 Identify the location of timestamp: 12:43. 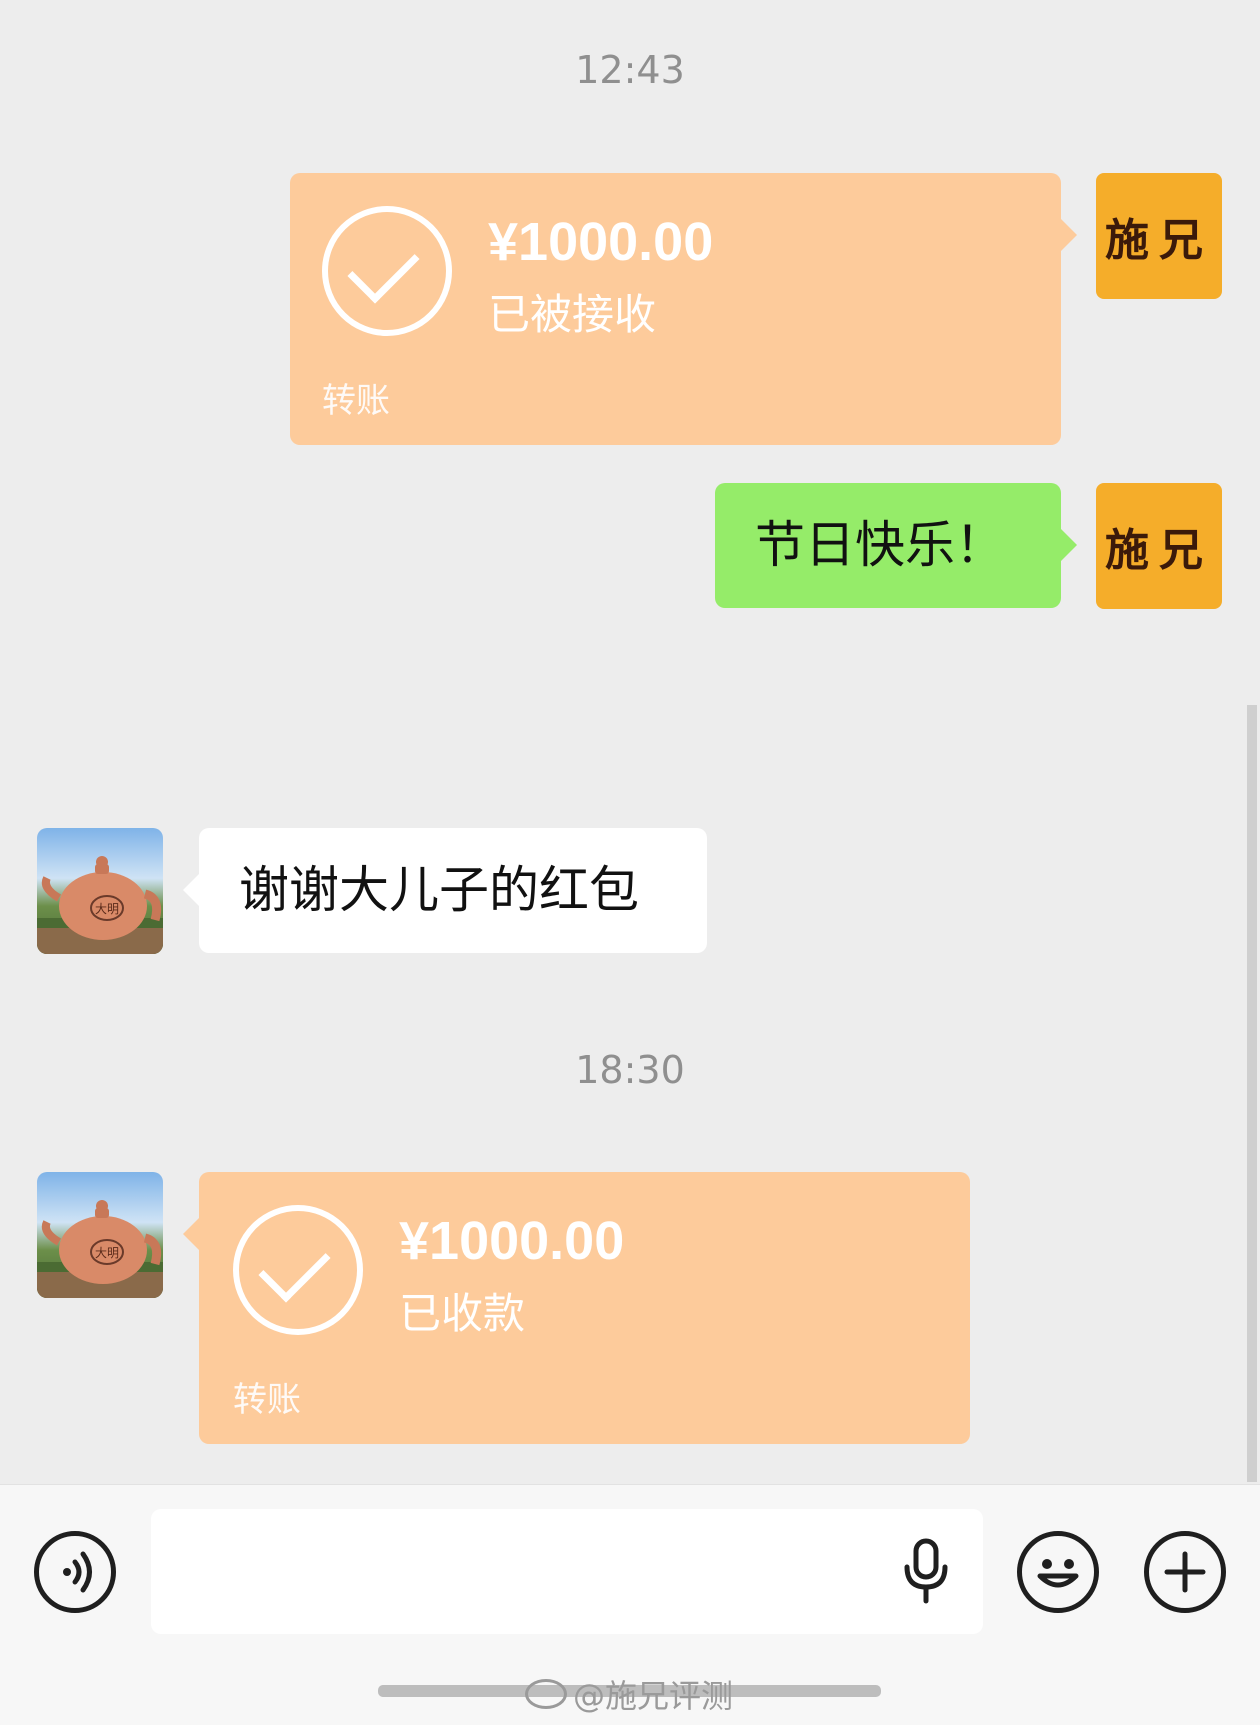
(630, 70).